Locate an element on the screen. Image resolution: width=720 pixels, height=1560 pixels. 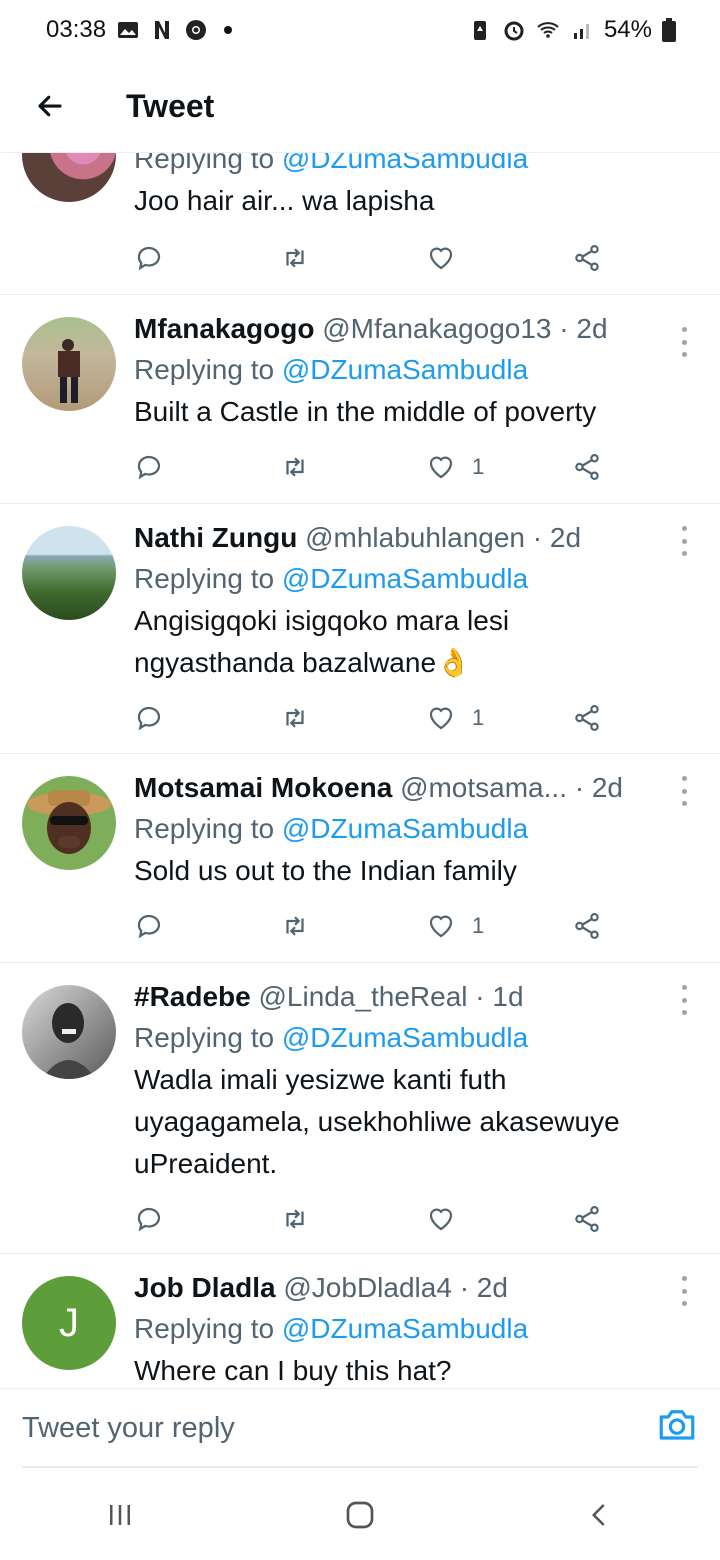
netflix-n-icon is located at coordinates (162, 30).